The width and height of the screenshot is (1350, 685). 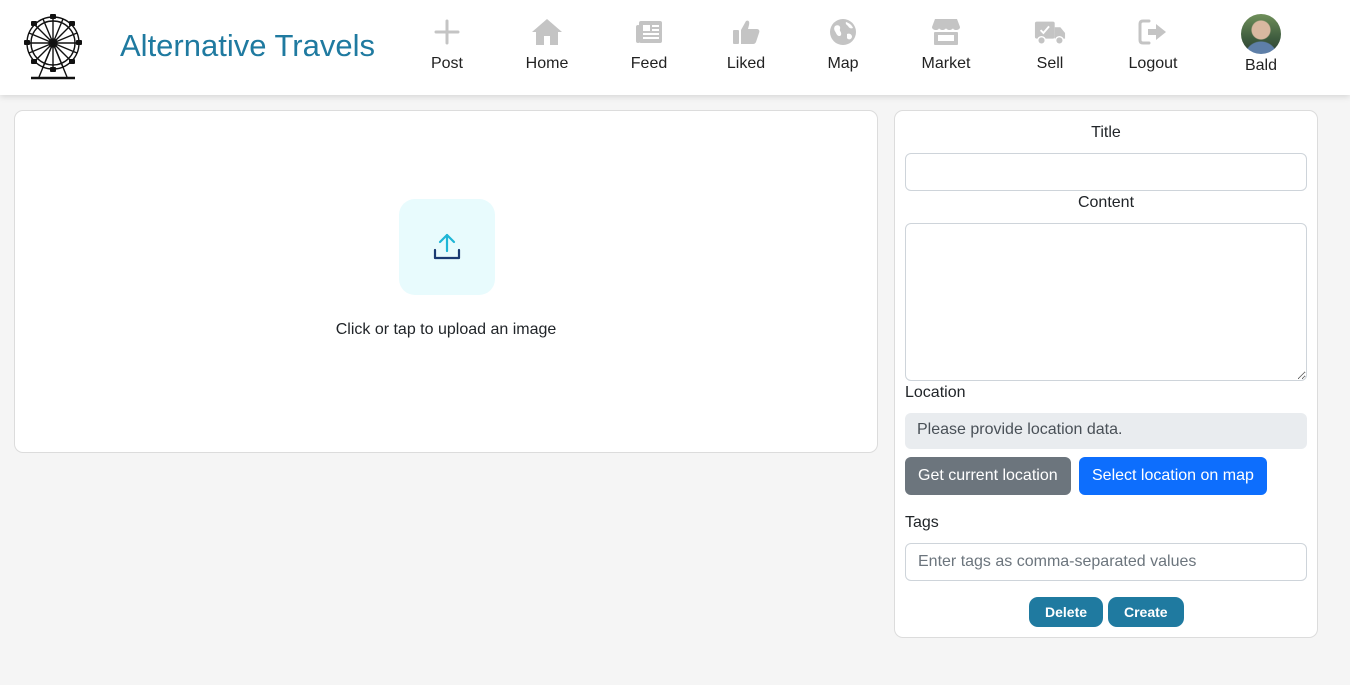 I want to click on thumbs-up-icon, so click(x=746, y=32).